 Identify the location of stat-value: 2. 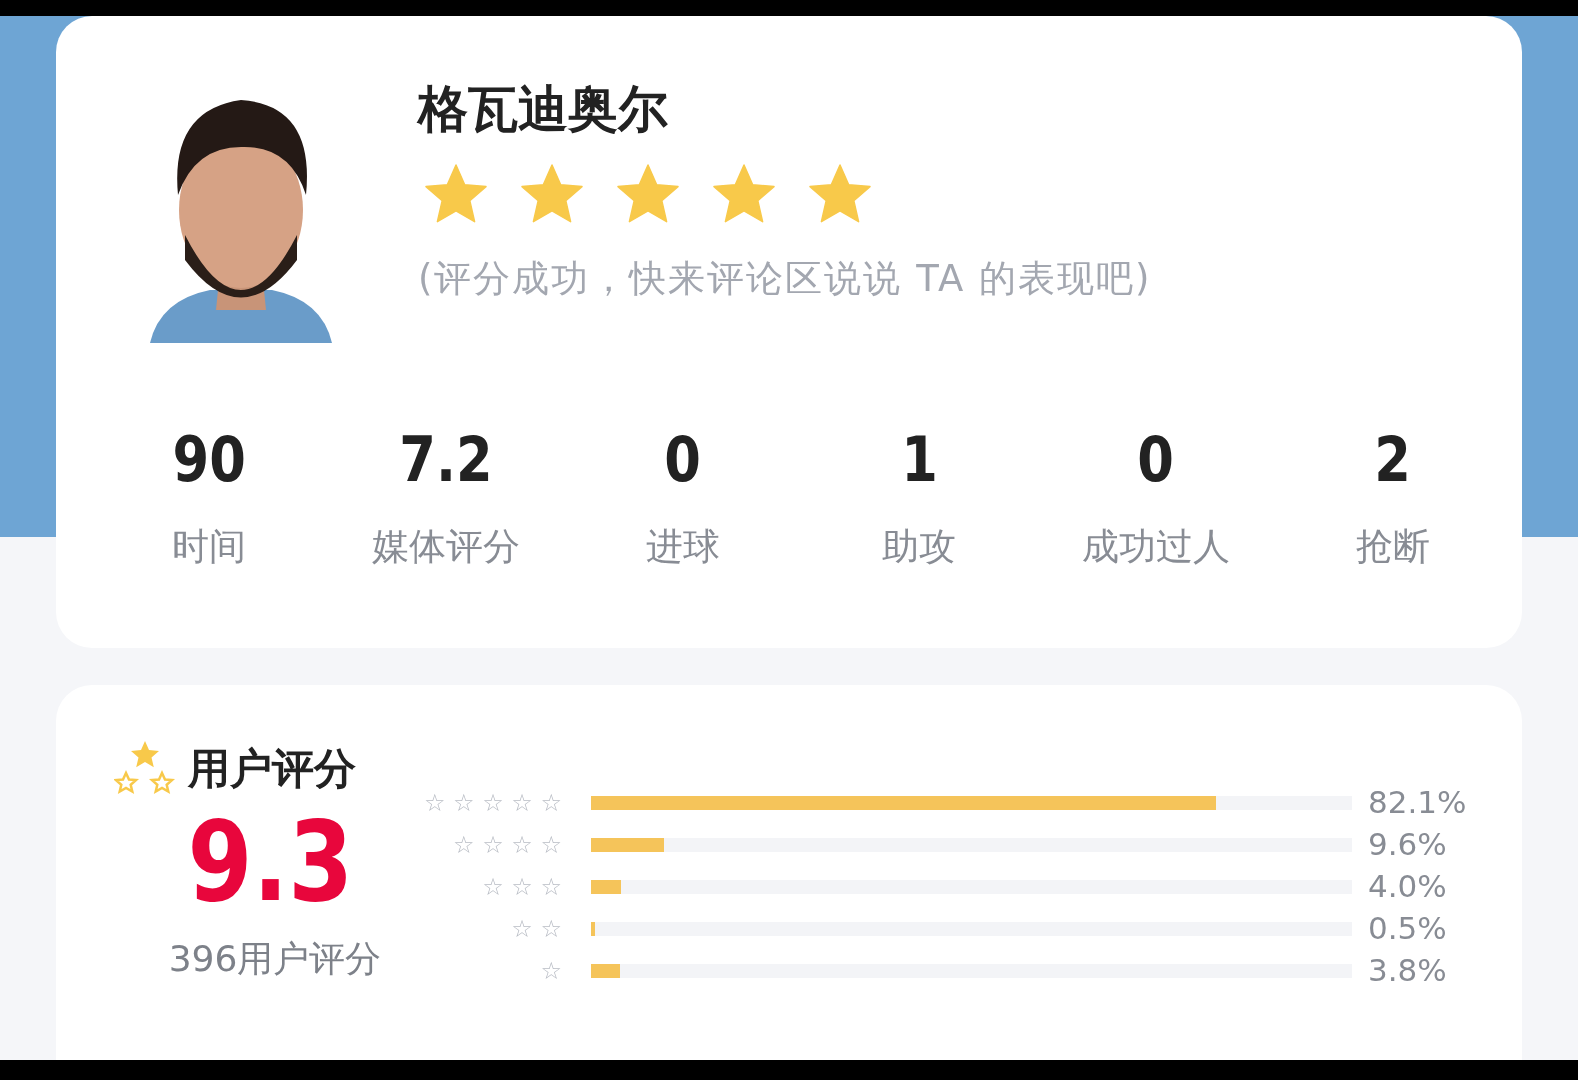
(1392, 460).